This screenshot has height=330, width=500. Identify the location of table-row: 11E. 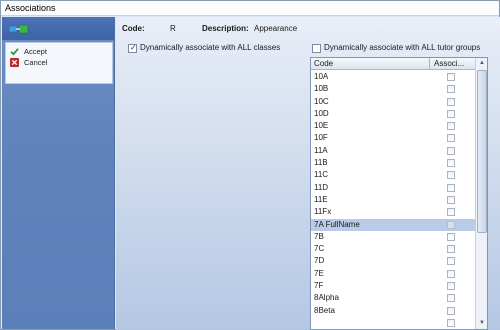
(393, 200).